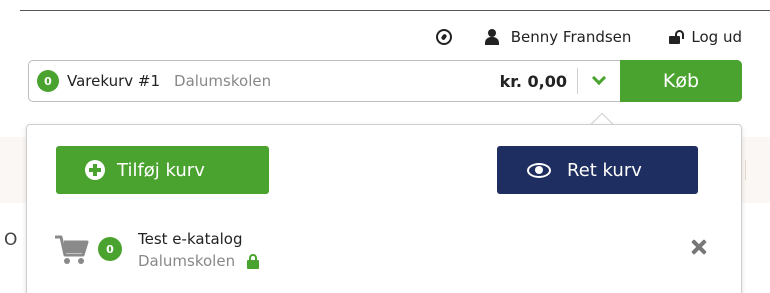  I want to click on add-cart-button: Tilføj kurv, so click(162, 170).